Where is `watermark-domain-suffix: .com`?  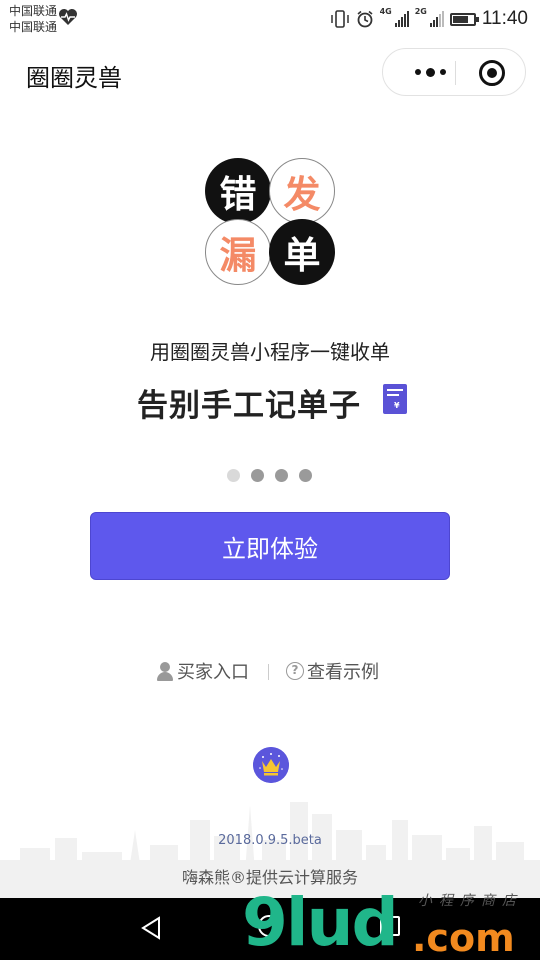 watermark-domain-suffix: .com is located at coordinates (463, 938).